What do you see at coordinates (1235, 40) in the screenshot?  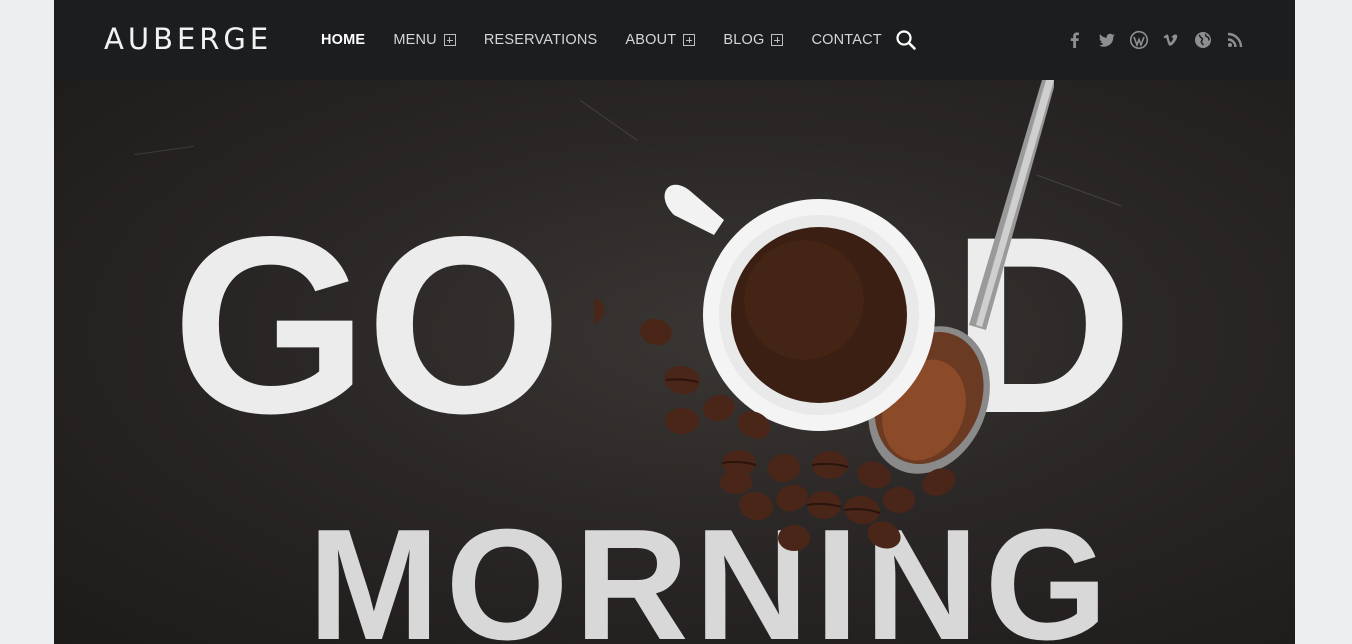 I see `rss-icon` at bounding box center [1235, 40].